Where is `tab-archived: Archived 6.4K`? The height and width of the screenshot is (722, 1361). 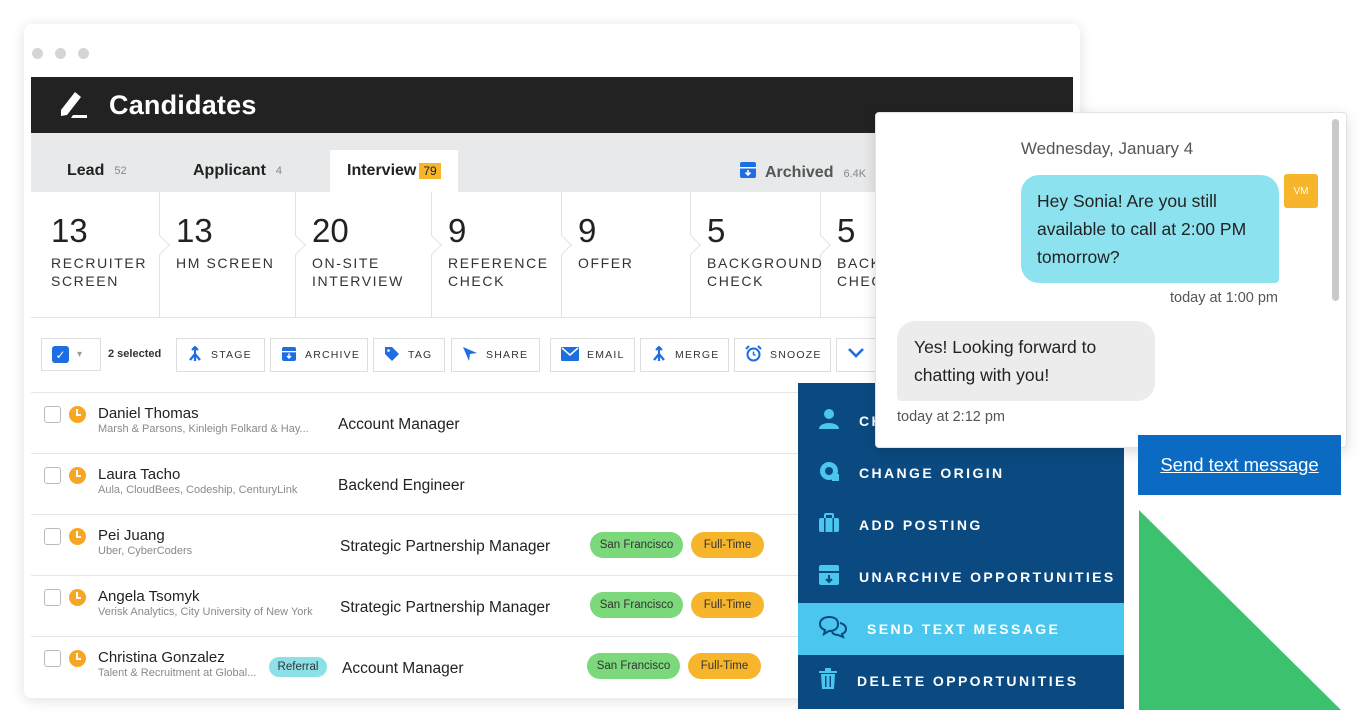 tab-archived: Archived 6.4K is located at coordinates (802, 172).